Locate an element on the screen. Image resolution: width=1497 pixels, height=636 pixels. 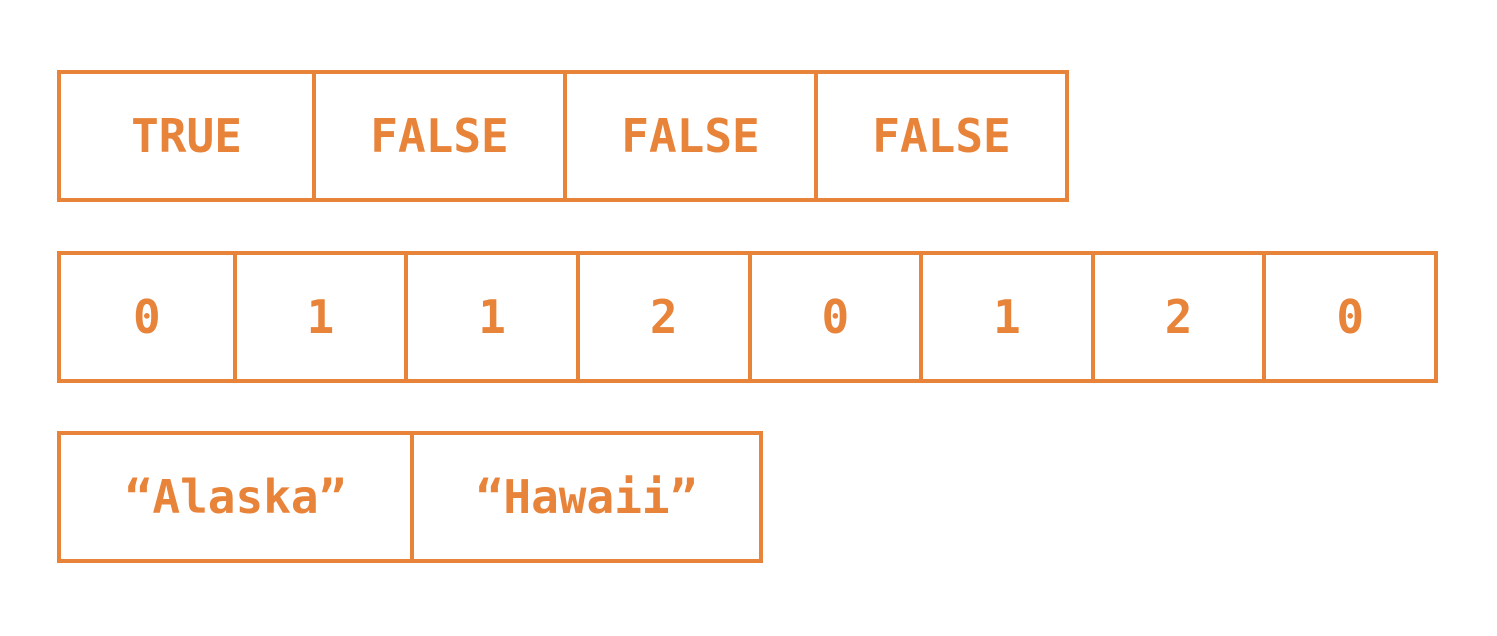
vector-cell: “Hawaii” is located at coordinates (584, 497).